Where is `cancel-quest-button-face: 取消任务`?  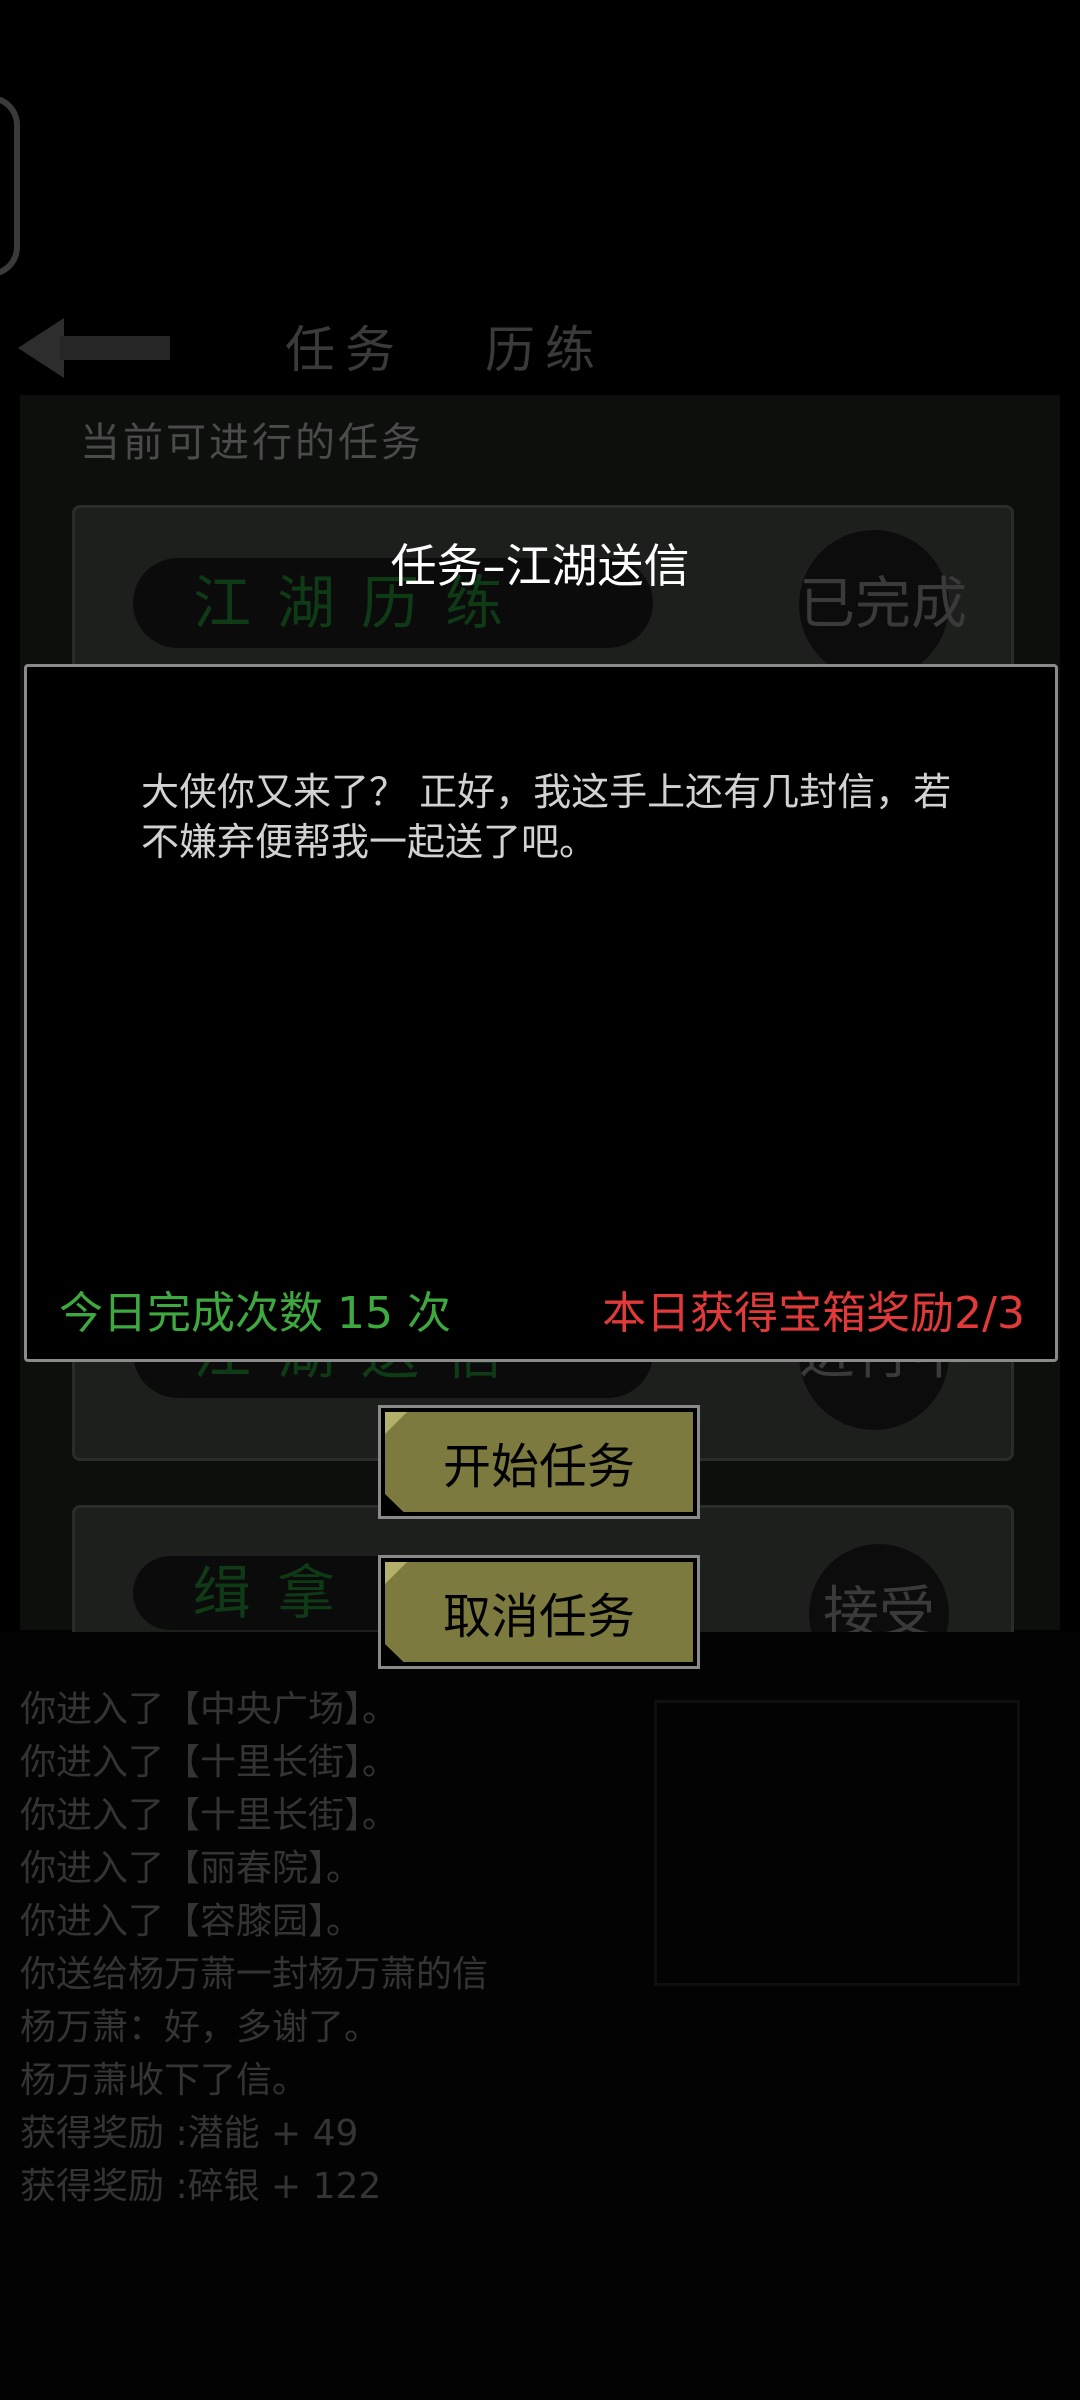
cancel-quest-button-face: 取消任务 is located at coordinates (539, 1612).